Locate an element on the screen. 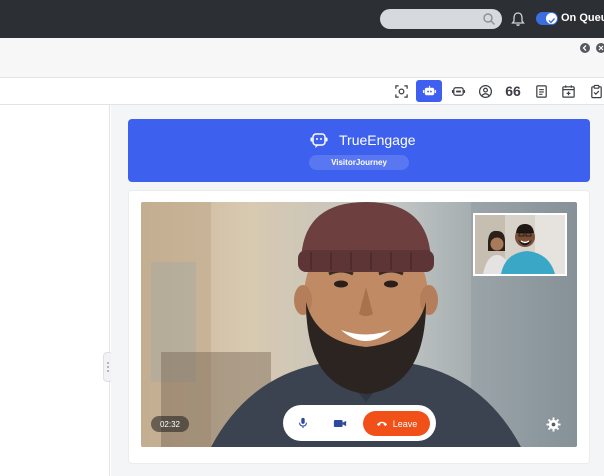 The image size is (604, 476). leave-call-button: Leave is located at coordinates (396, 423).